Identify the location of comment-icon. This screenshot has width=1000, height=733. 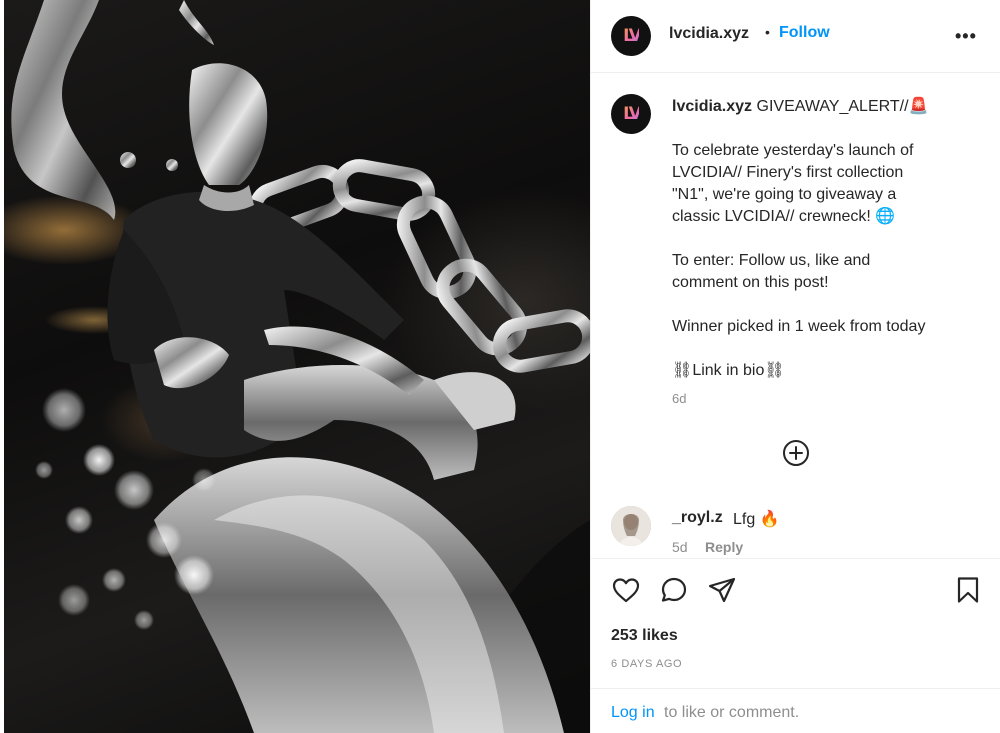
(674, 590).